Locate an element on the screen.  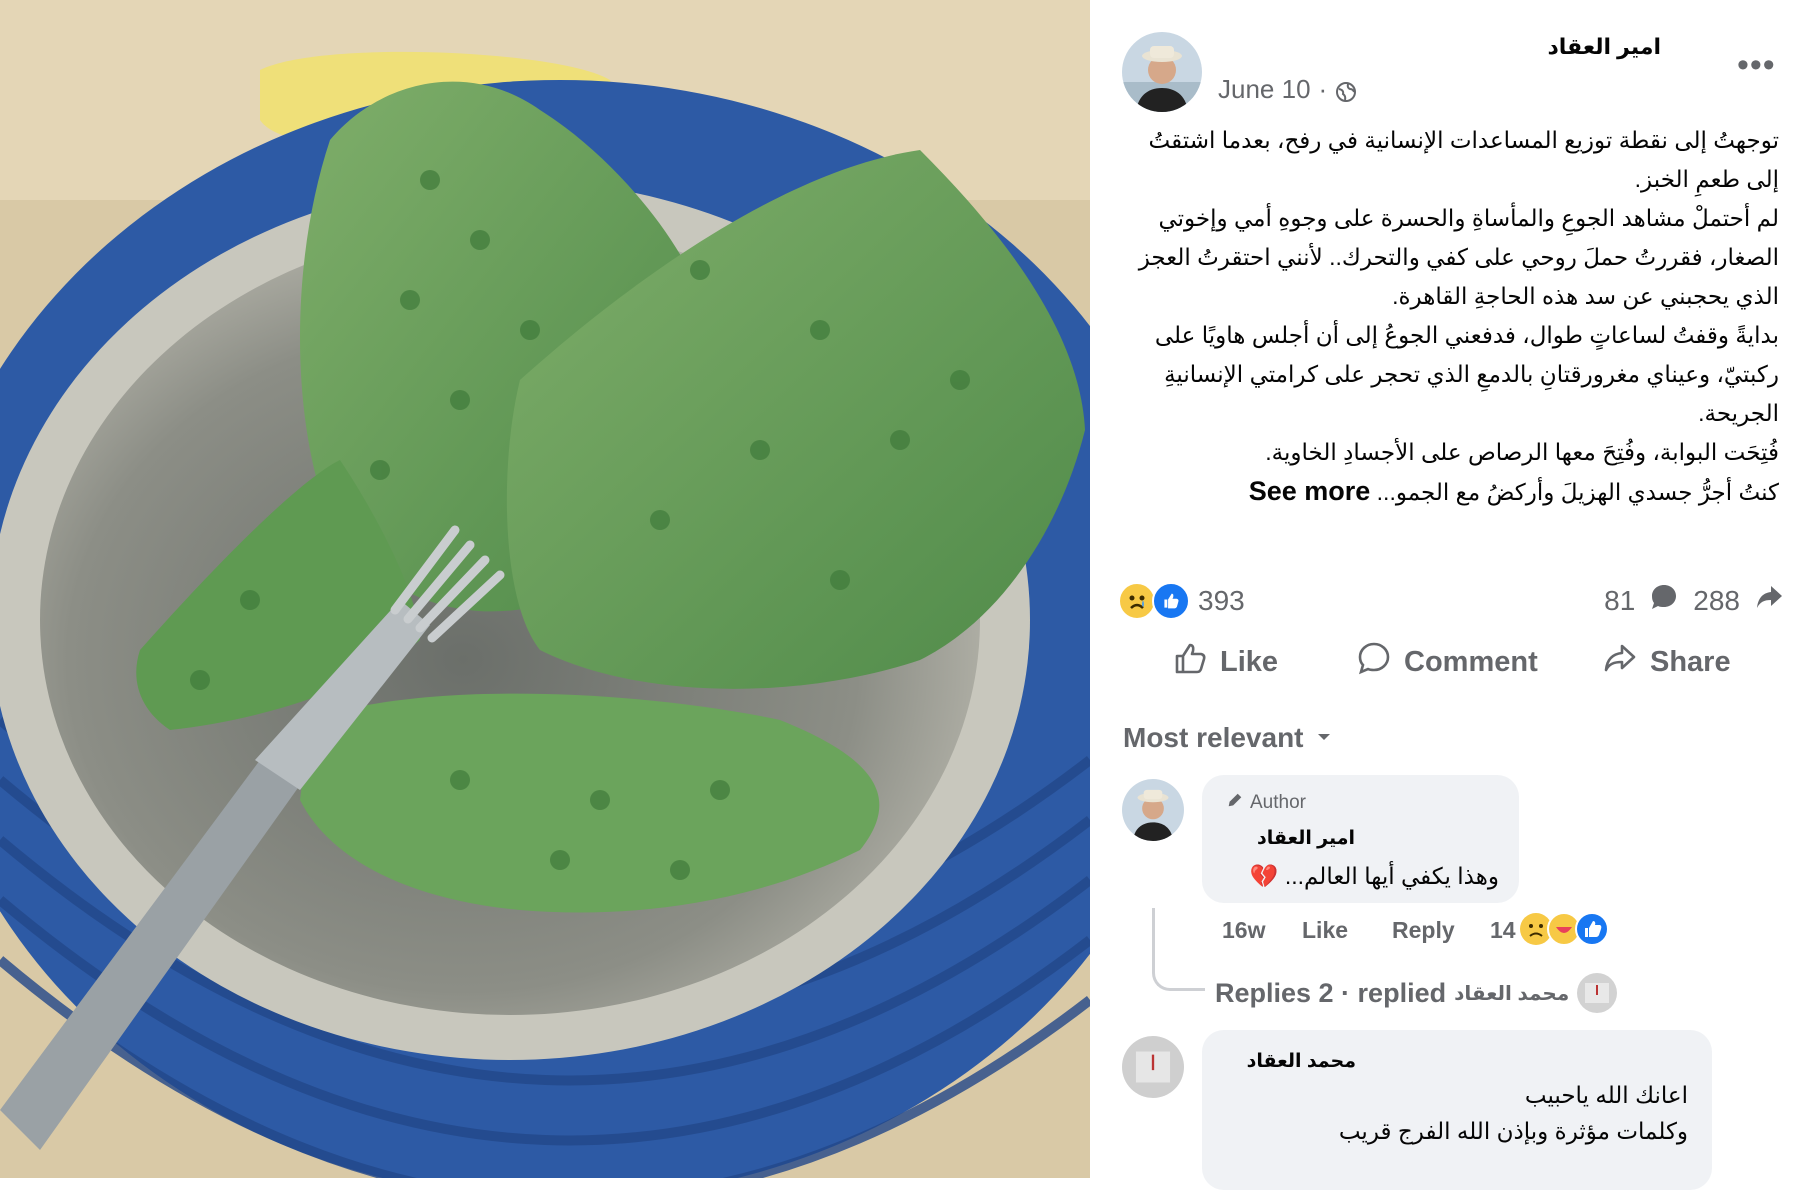
share-count-icon is located at coordinates (1769, 600).